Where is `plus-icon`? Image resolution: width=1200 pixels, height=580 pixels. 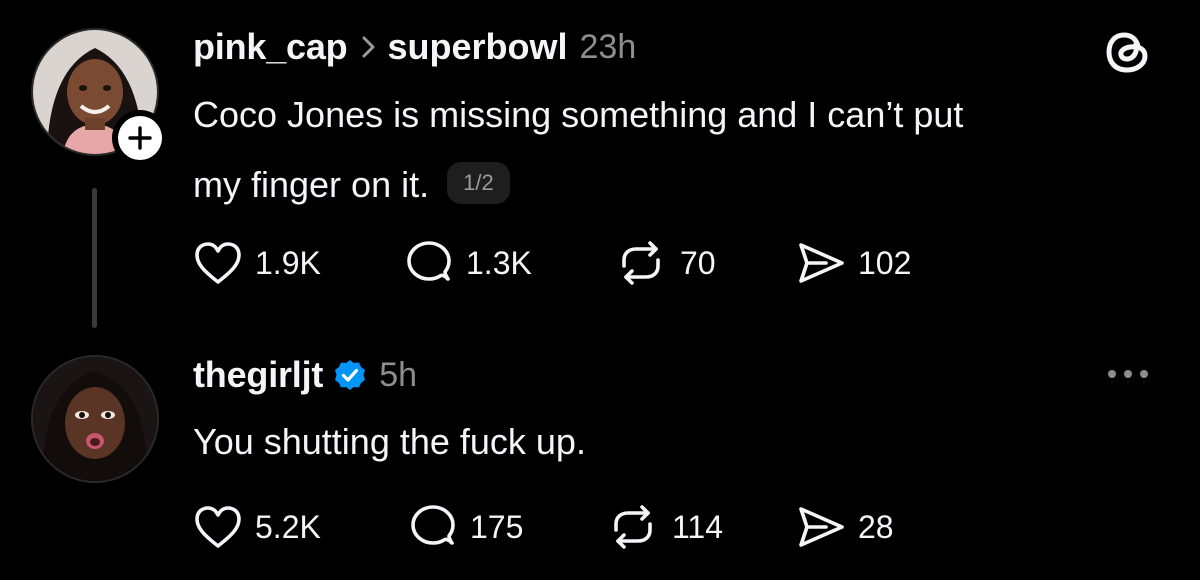 plus-icon is located at coordinates (140, 138).